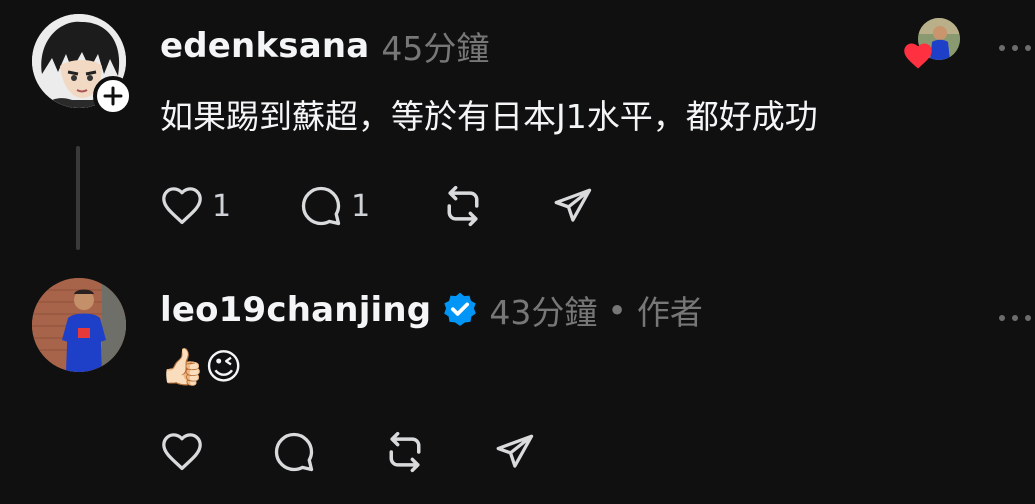  Describe the element at coordinates (295, 310) in the screenshot. I see `username: leo19chanjing` at that location.